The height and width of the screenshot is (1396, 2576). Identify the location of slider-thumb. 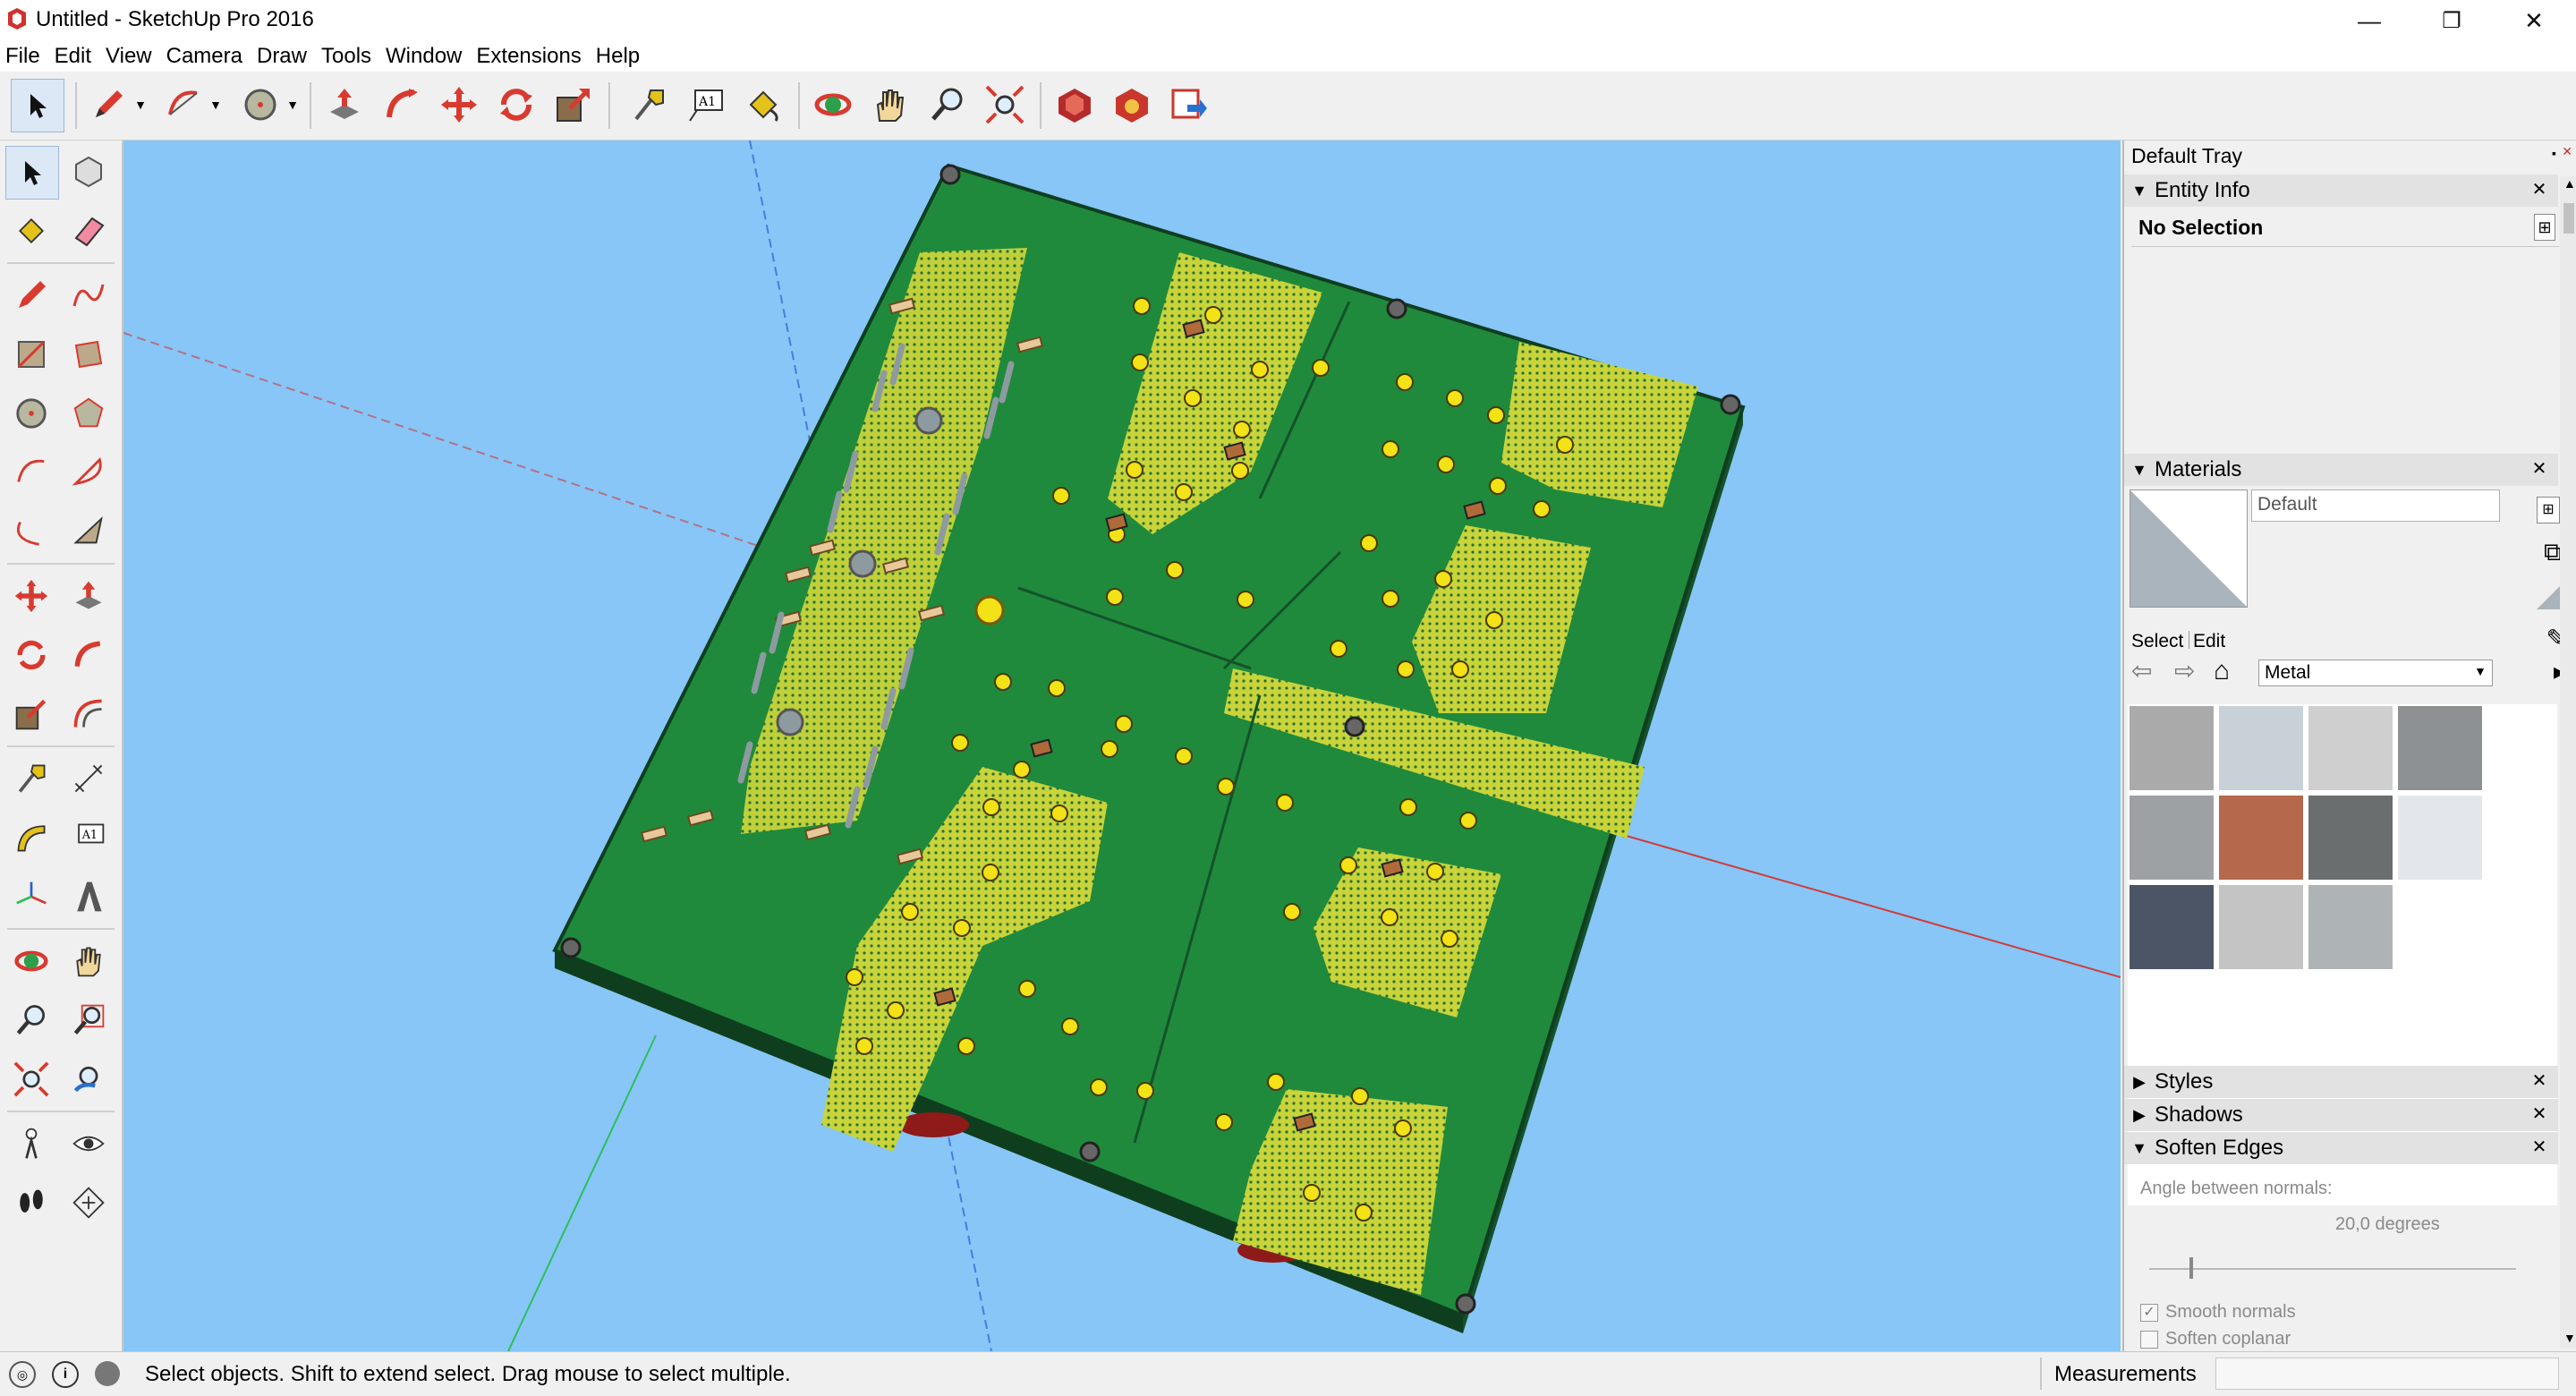
(2191, 1268).